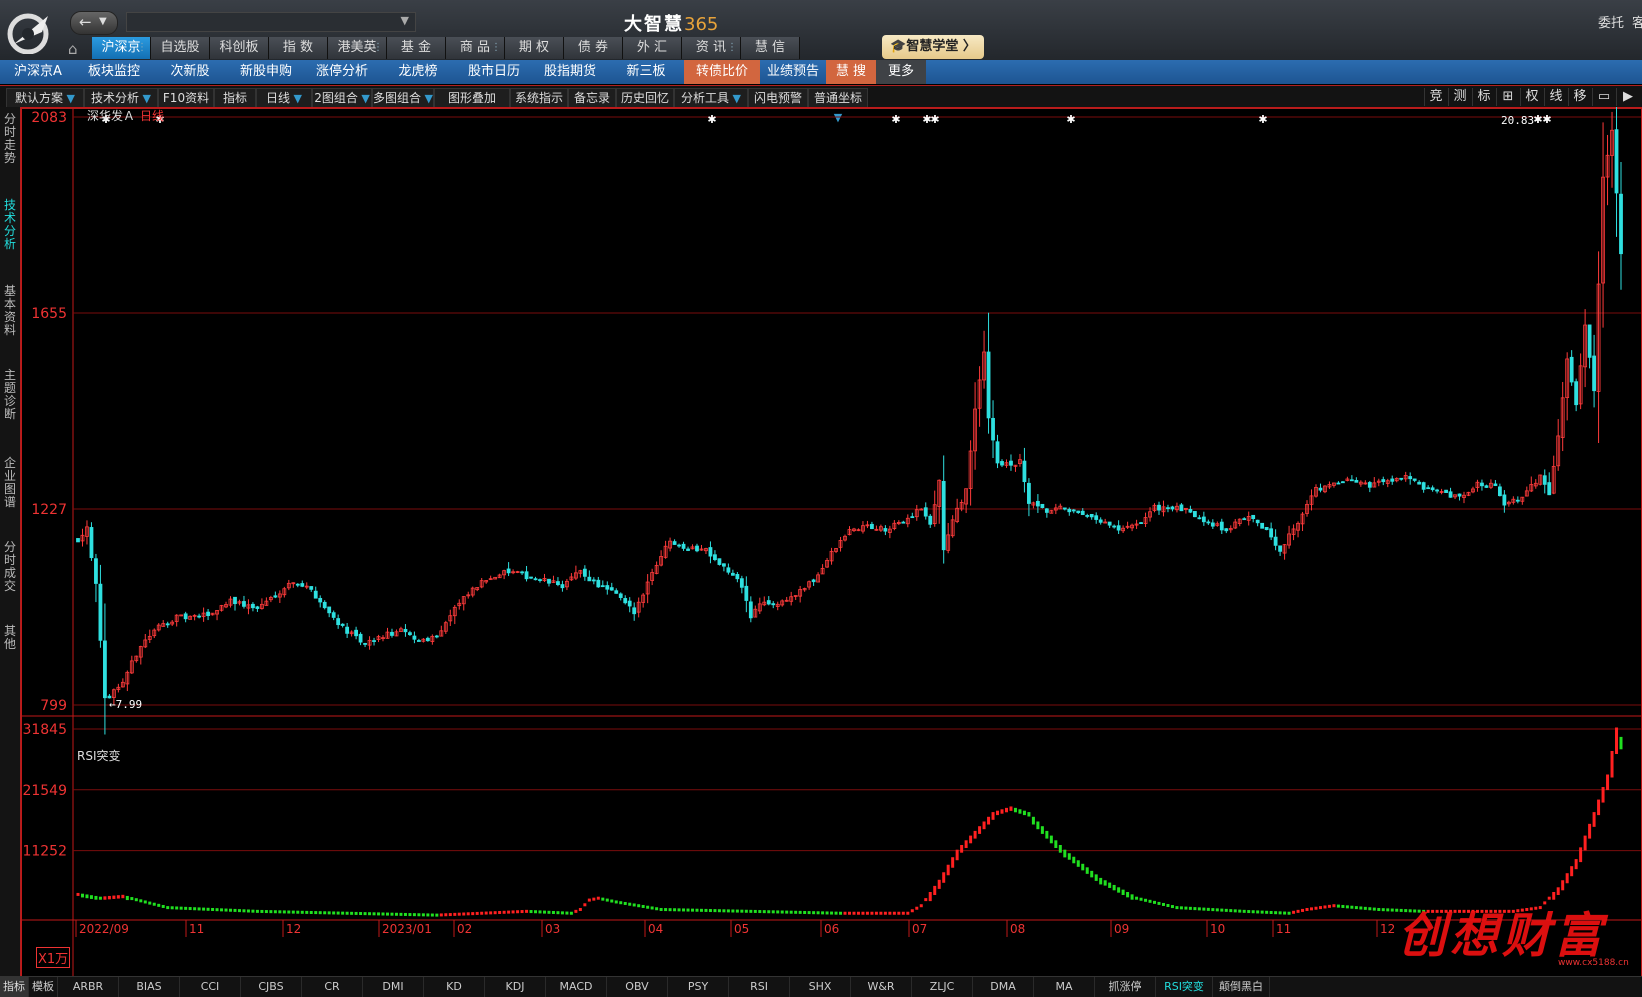 The width and height of the screenshot is (1642, 997). Describe the element at coordinates (1435, 97) in the screenshot. I see `toolbar-right-0: 竞` at that location.